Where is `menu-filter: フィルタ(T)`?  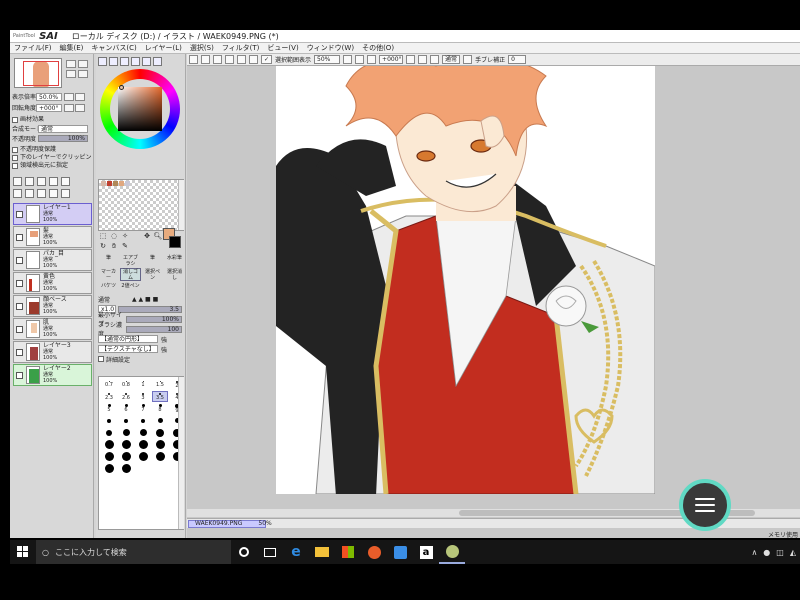
menu-filter: フィルタ(T) is located at coordinates (241, 48).